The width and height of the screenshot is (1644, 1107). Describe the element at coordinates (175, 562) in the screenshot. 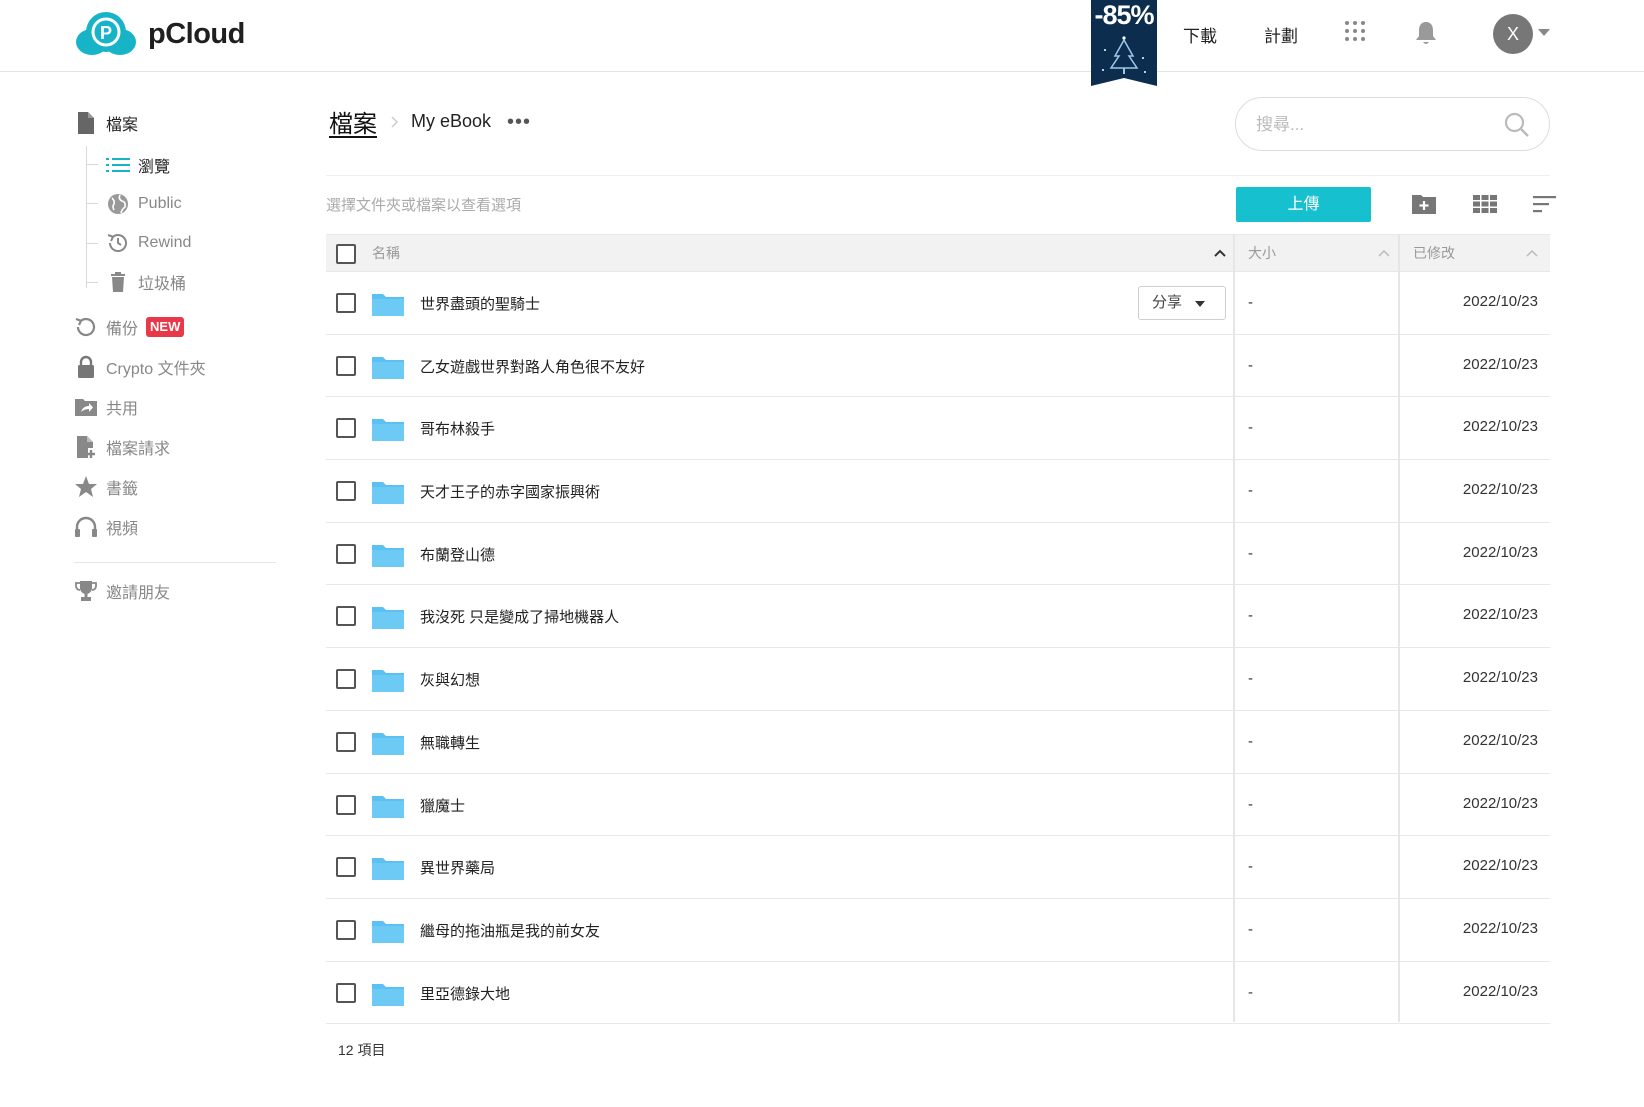

I see `sidebar-divider` at that location.